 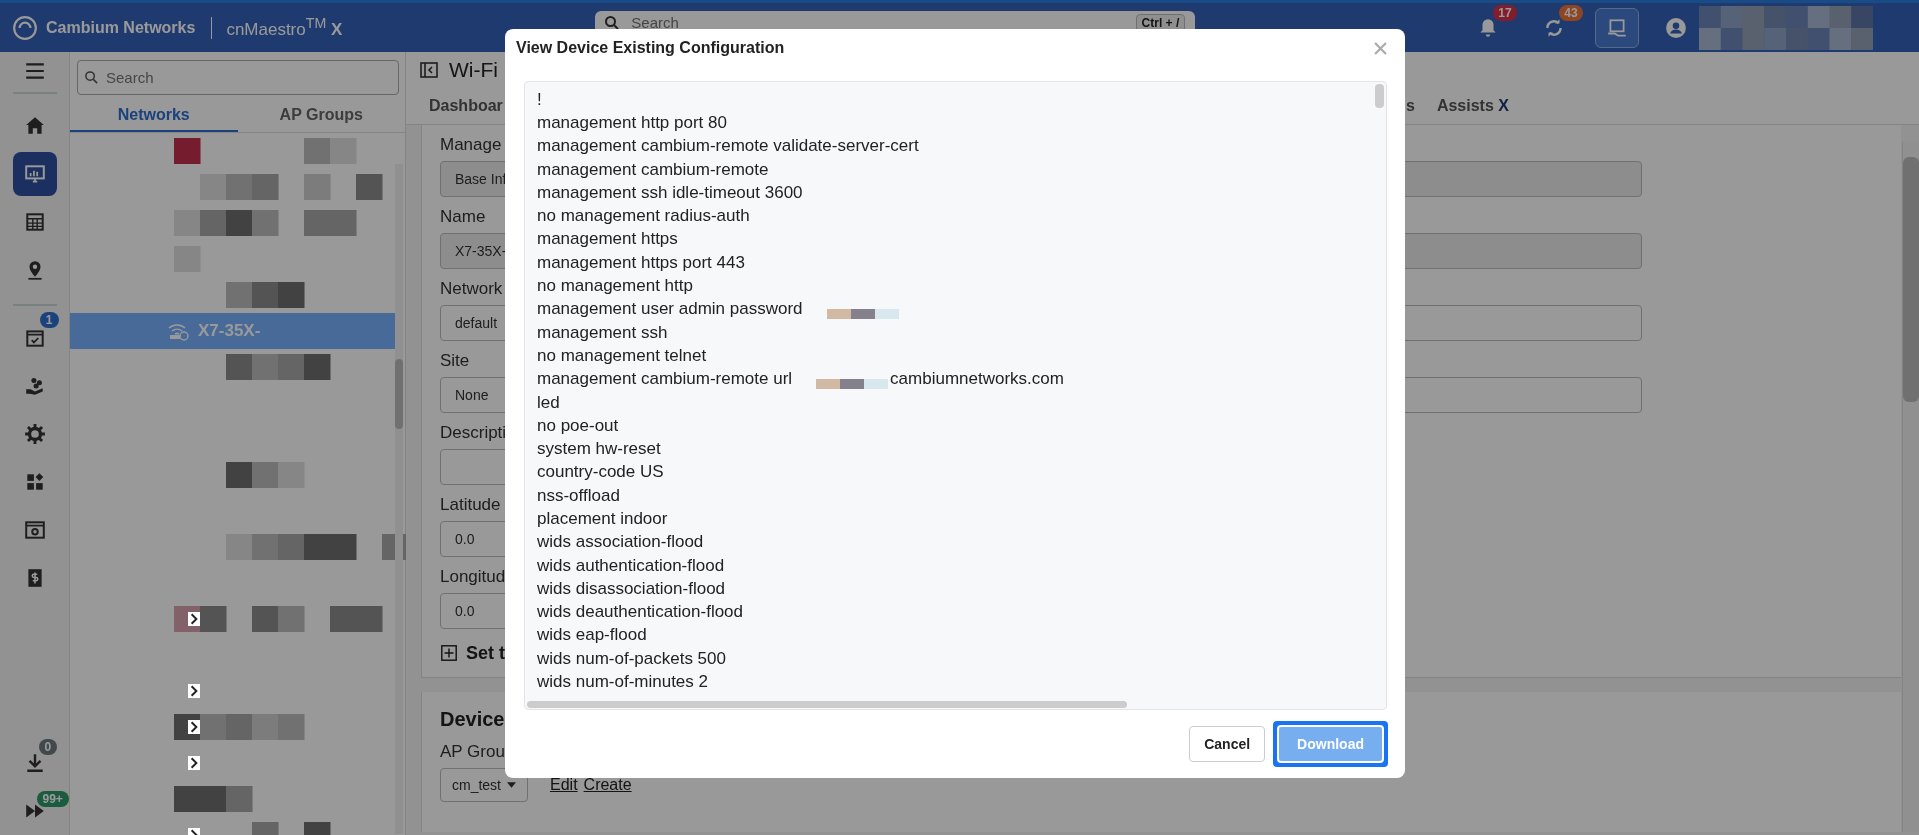 I want to click on config-line: nss-offload, so click(x=578, y=495).